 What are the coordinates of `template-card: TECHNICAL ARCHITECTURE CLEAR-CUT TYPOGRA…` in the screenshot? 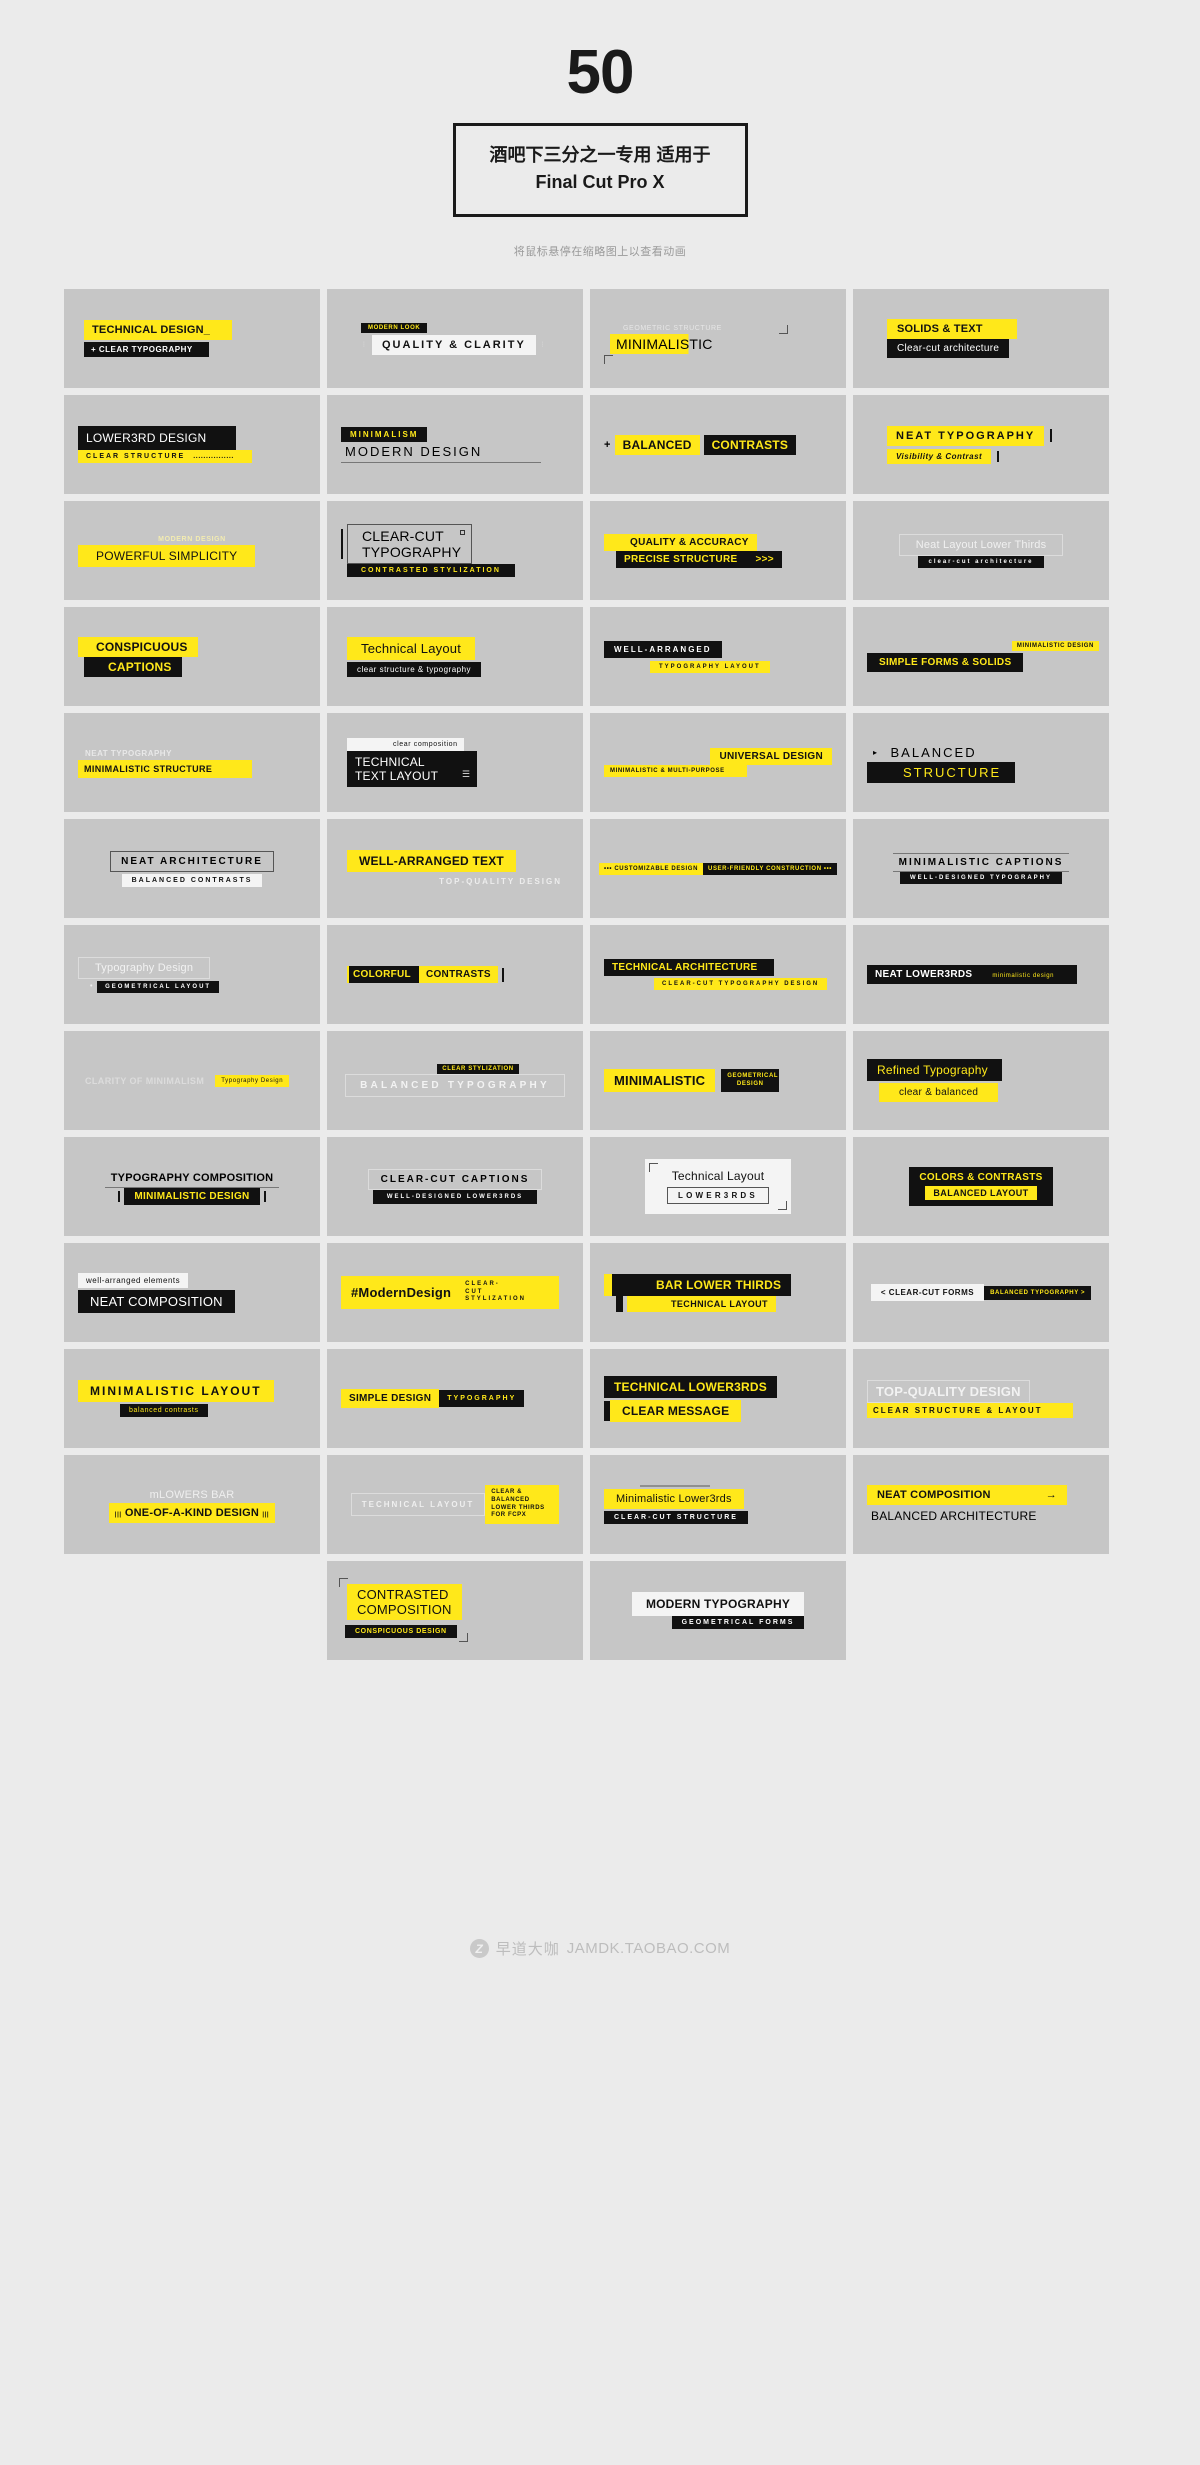 It's located at (718, 975).